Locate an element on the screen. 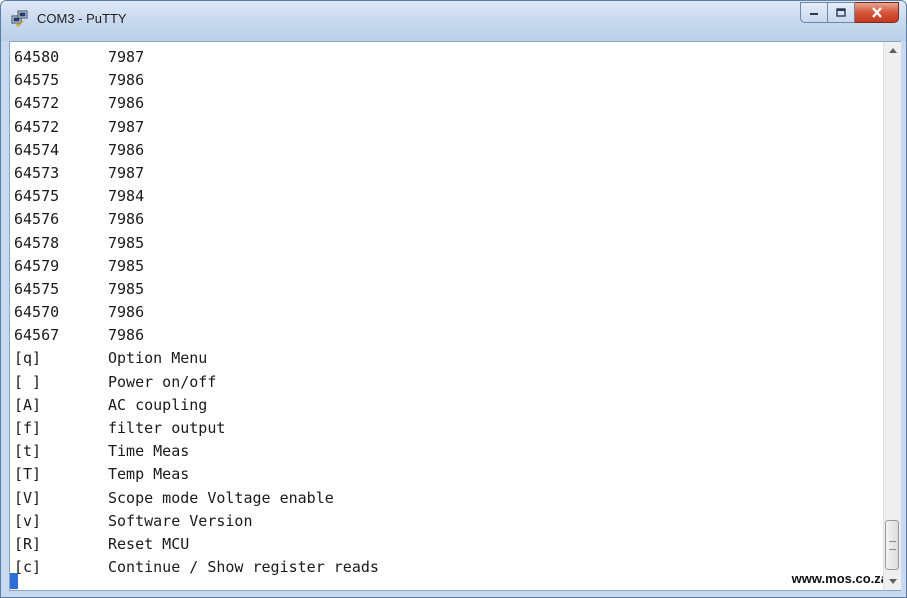  menu-line-col1: [A] is located at coordinates (28, 404).